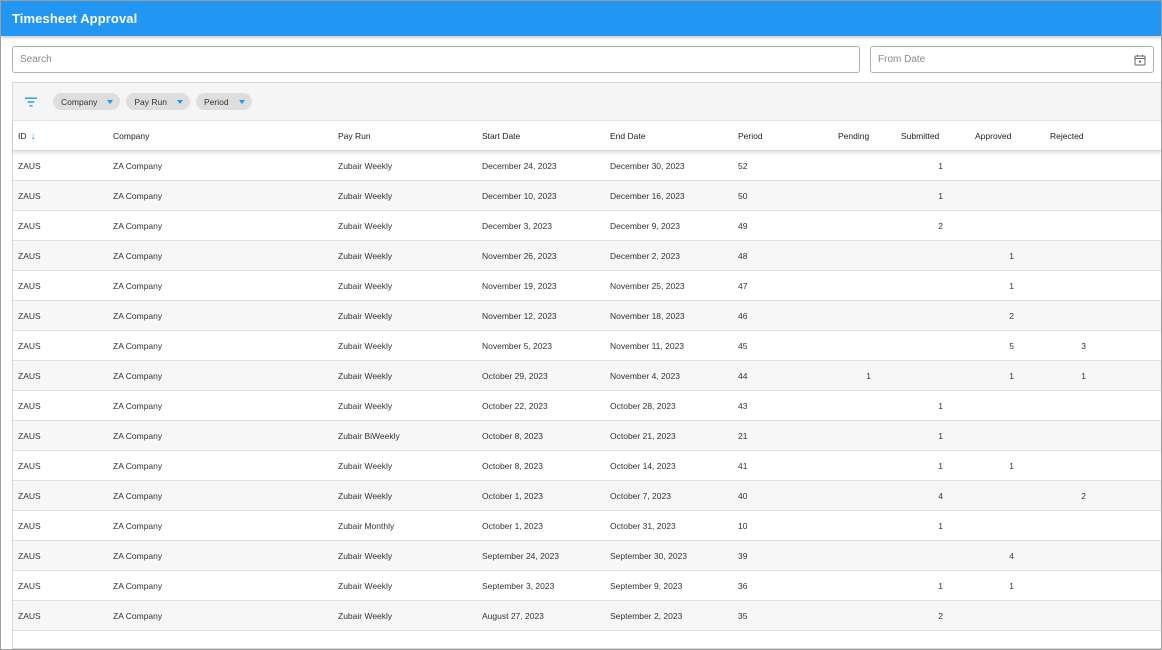 Image resolution: width=1162 pixels, height=650 pixels. What do you see at coordinates (627, 136) in the screenshot?
I see `column-header-end-date: End Date` at bounding box center [627, 136].